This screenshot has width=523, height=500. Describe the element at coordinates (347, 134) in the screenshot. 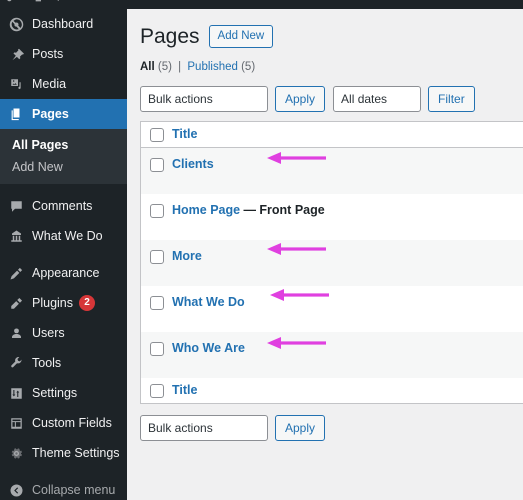

I see `column-header-title: Title` at that location.